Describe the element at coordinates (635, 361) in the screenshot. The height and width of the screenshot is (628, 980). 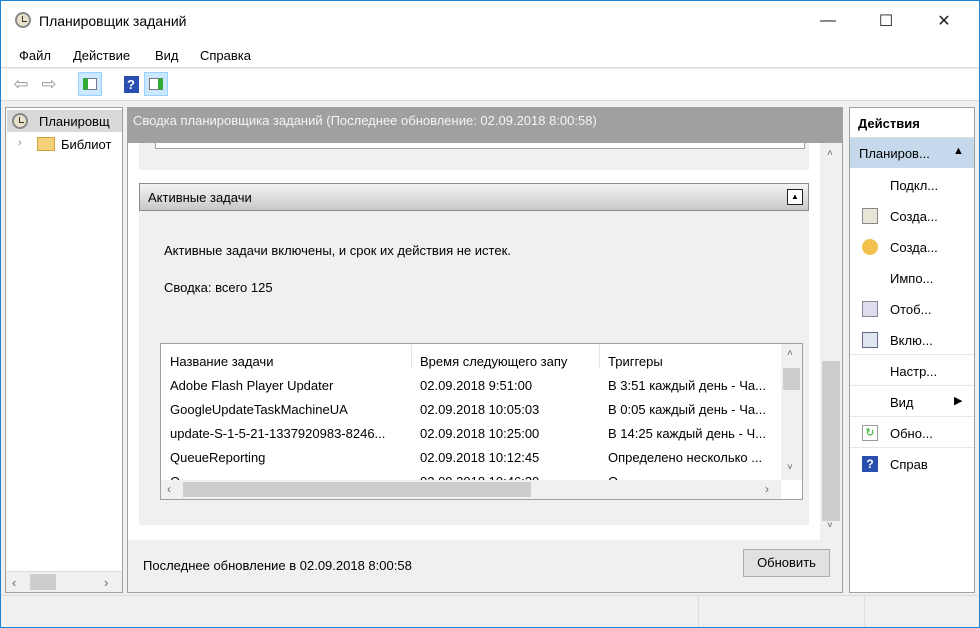
I see `column-header-triggers: Триггеры` at that location.